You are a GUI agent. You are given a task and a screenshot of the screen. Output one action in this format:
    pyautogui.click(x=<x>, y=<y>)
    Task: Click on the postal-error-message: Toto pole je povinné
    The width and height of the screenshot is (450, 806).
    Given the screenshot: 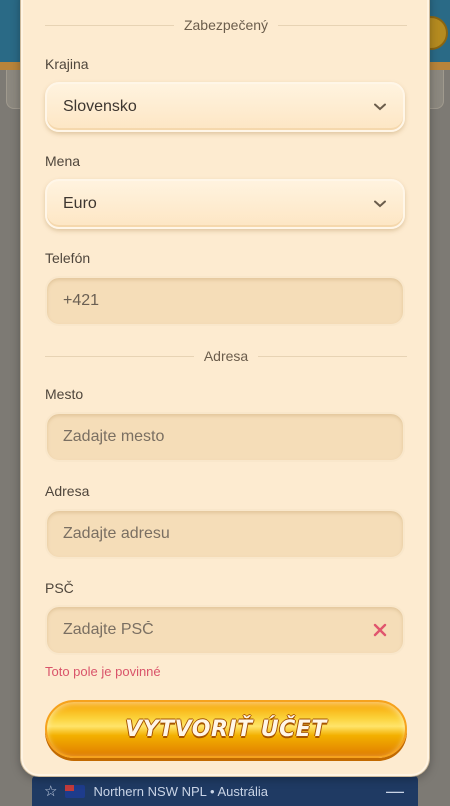 What is the action you would take?
    pyautogui.click(x=103, y=671)
    